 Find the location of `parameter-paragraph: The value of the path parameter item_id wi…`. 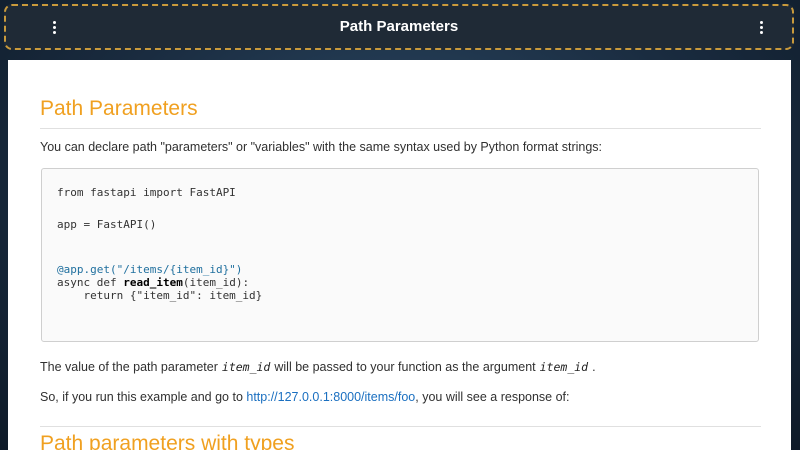

parameter-paragraph: The value of the path parameter item_id wi… is located at coordinates (318, 367).